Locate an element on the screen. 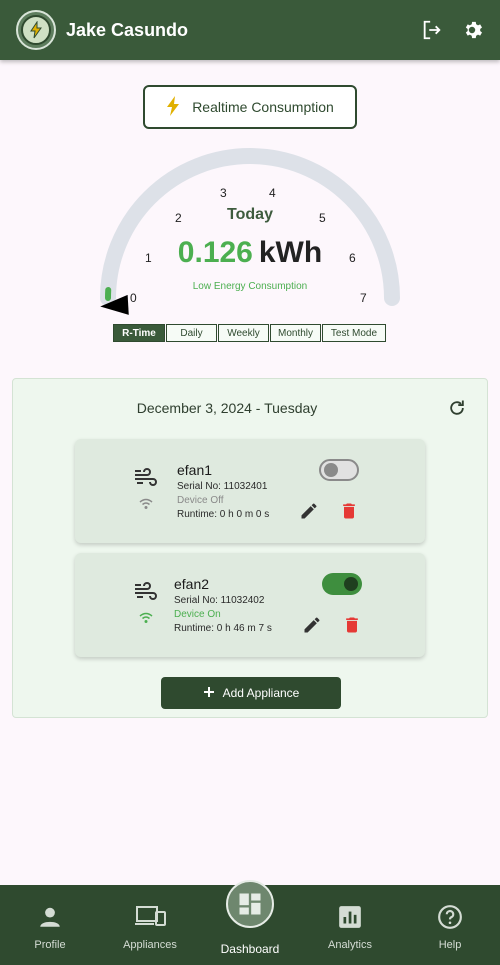  gauge-reading: 0.126 kWh is located at coordinates (250, 253).